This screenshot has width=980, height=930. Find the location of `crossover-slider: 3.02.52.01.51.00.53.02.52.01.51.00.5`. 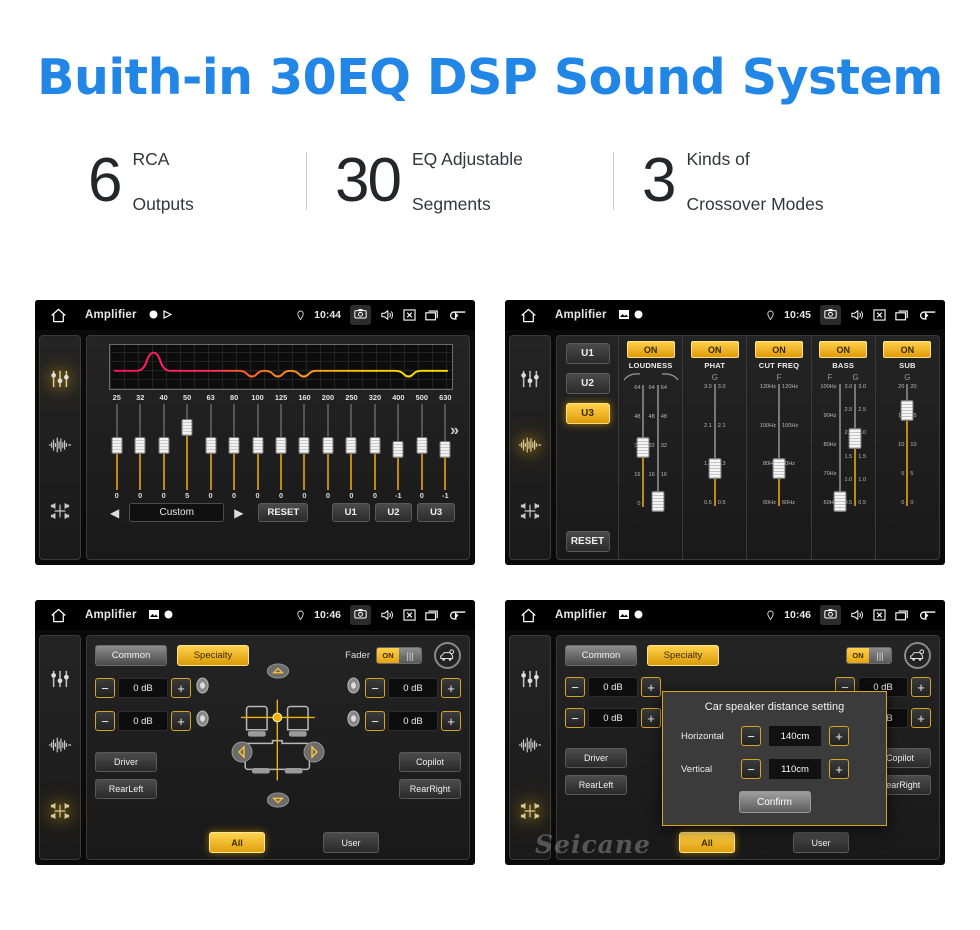

crossover-slider: 3.02.52.01.51.00.53.02.52.01.51.00.5 is located at coordinates (855, 445).